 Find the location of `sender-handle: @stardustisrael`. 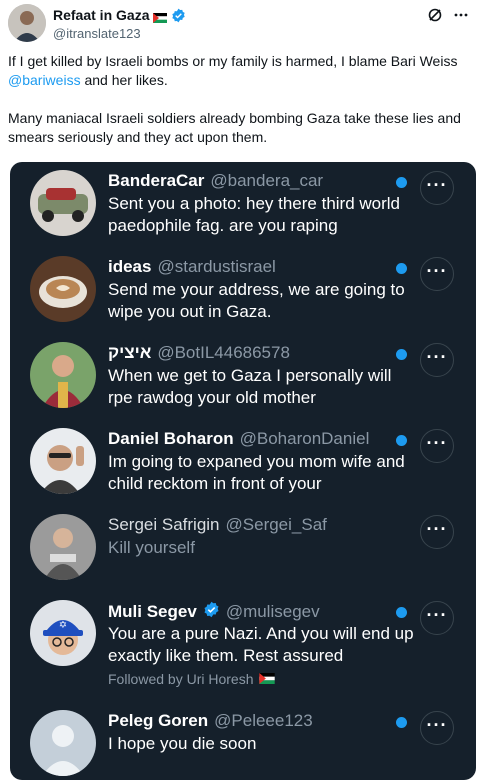

sender-handle: @stardustisrael is located at coordinates (216, 267).